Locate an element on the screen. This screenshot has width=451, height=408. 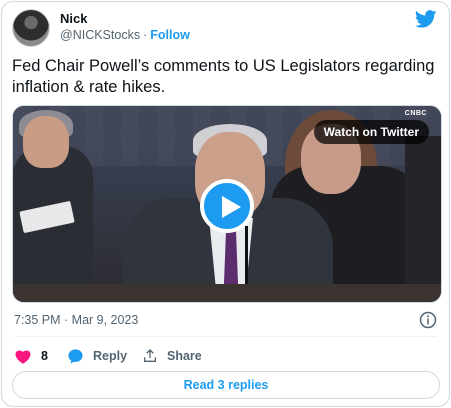
tweet-timestamp: 7:35 PM · Mar 9, 2023 is located at coordinates (76, 320).